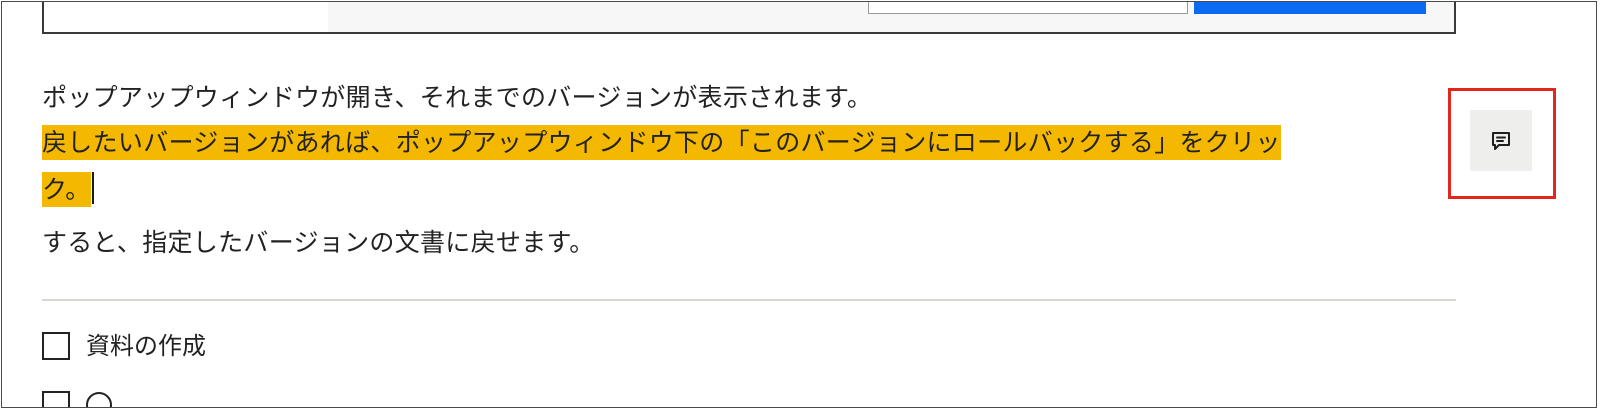 The image size is (1600, 411). Describe the element at coordinates (77, 399) in the screenshot. I see `todo-item` at that location.